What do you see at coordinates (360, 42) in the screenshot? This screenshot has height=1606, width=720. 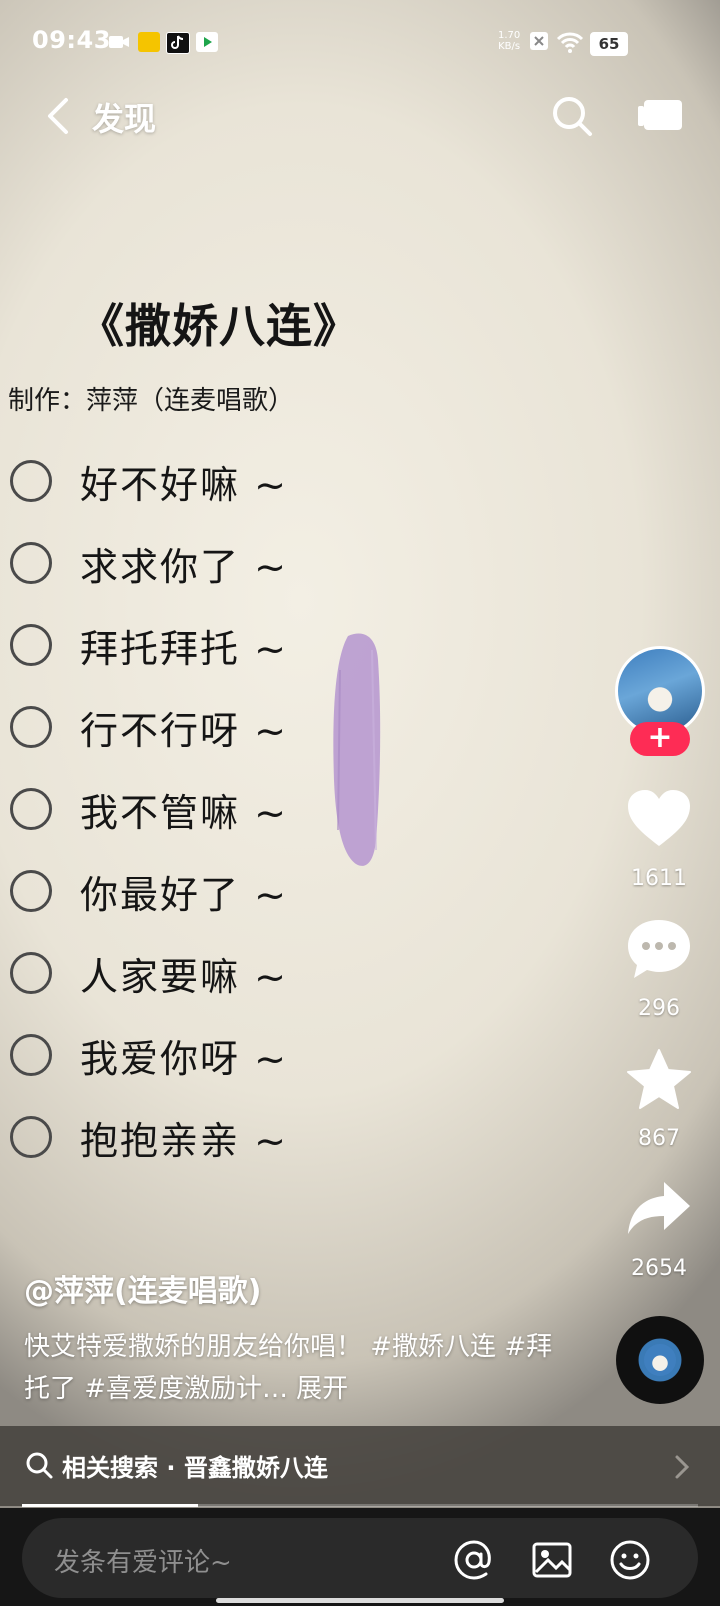 I see `status-bar: 09:43 1.70 KB/s 65` at bounding box center [360, 42].